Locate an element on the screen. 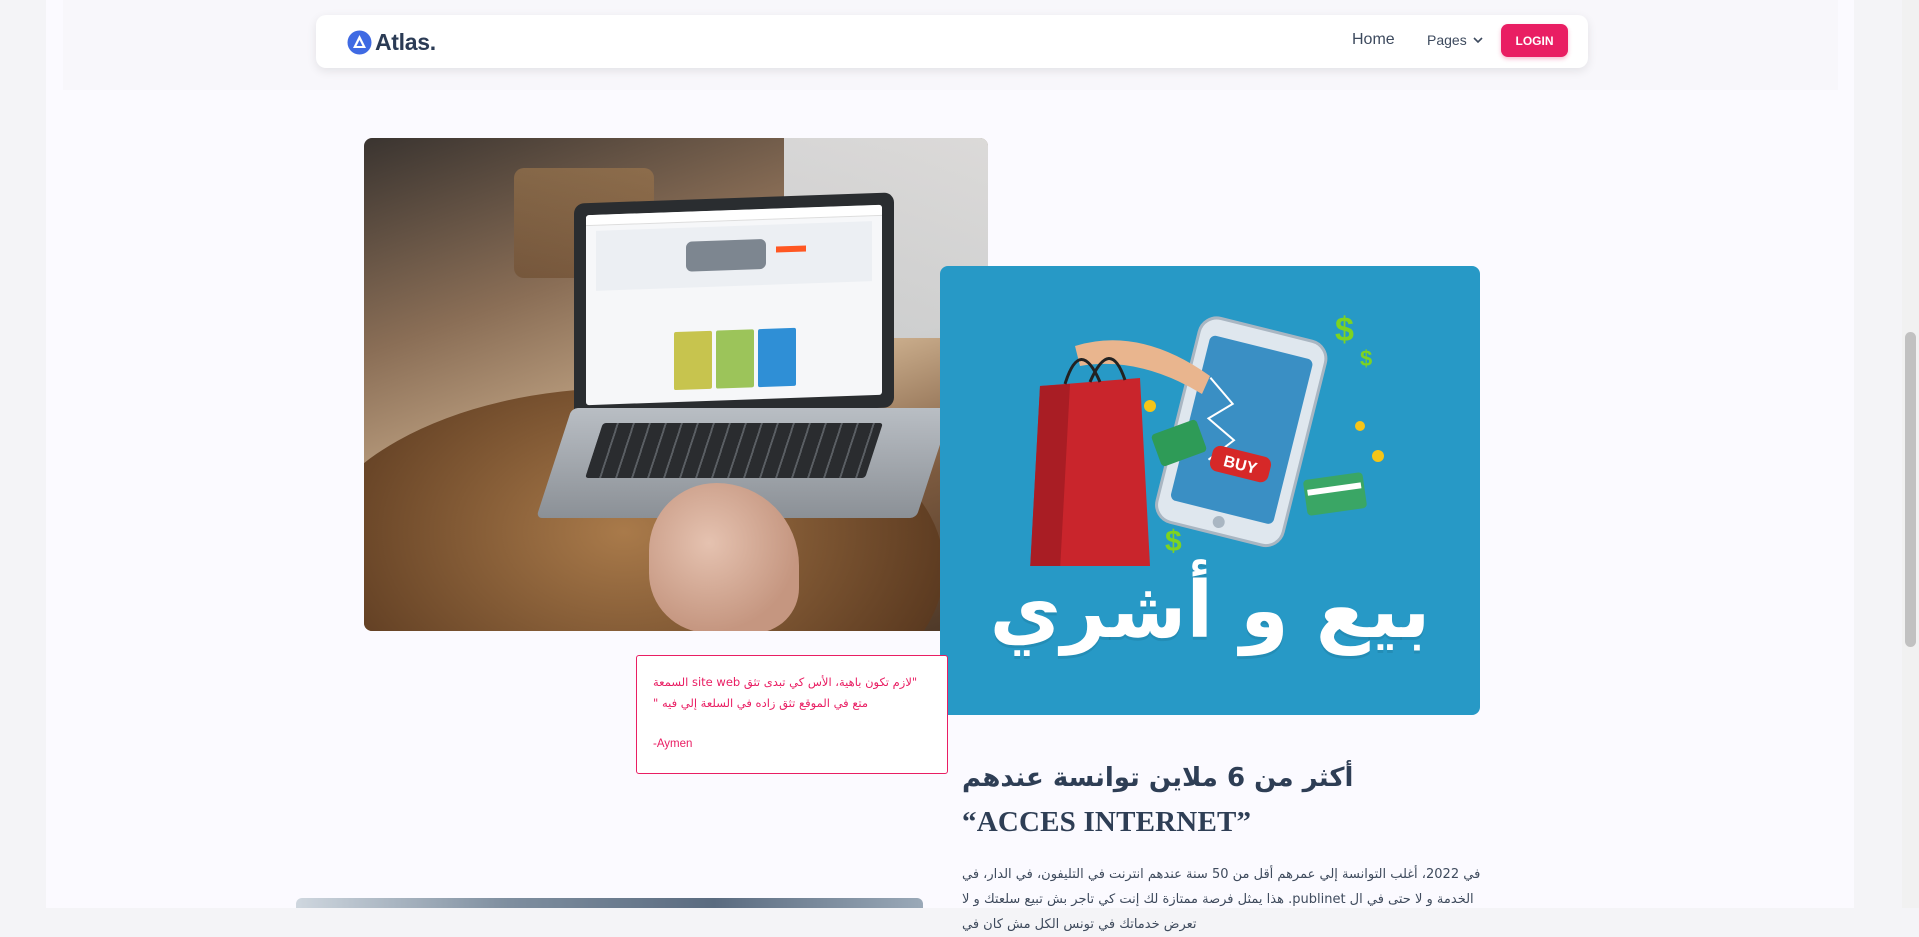 This screenshot has width=1919, height=937. chevron-down-icon is located at coordinates (1478, 40).